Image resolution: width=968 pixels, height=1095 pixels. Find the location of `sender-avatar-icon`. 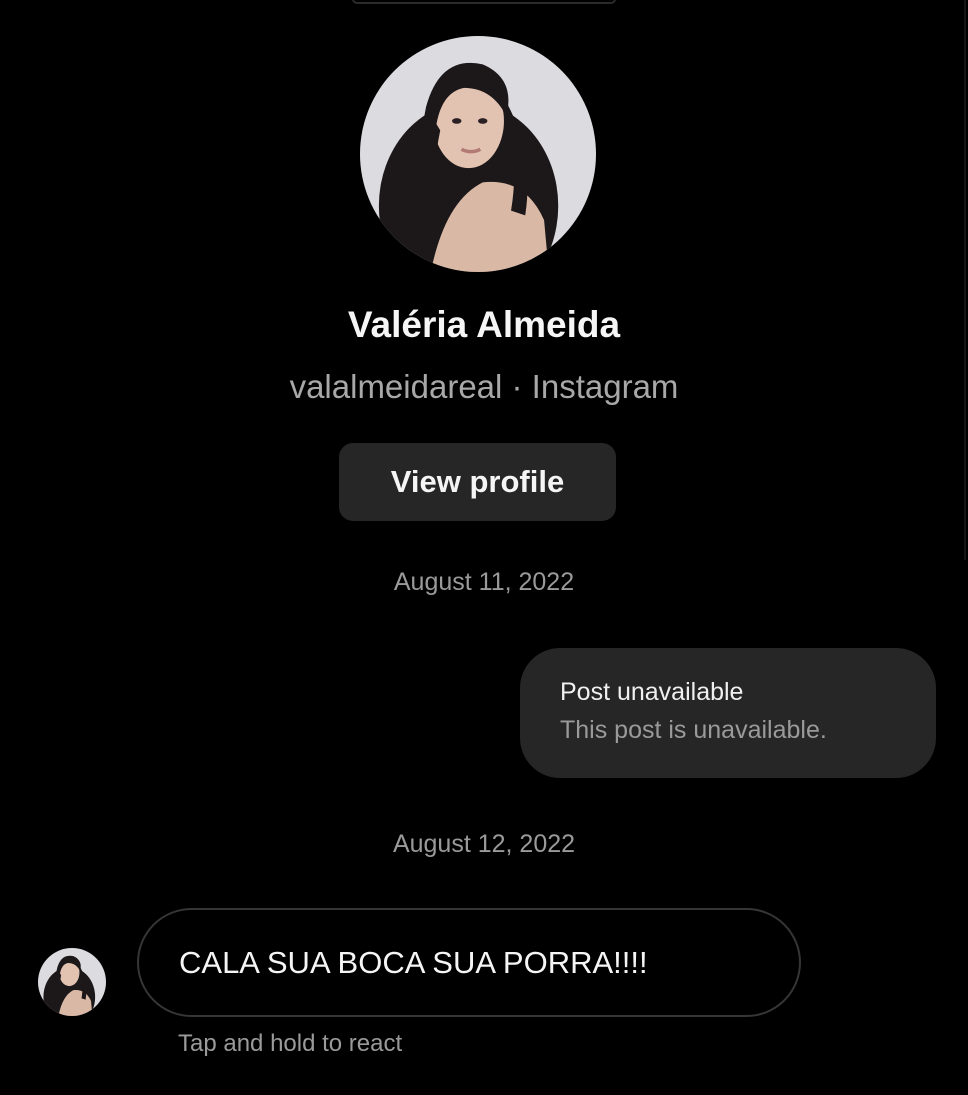

sender-avatar-icon is located at coordinates (72, 982).